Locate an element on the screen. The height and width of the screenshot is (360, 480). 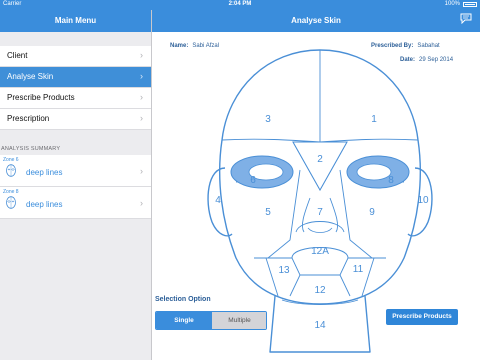
zone-6-label: 6 is located at coordinates (253, 180).